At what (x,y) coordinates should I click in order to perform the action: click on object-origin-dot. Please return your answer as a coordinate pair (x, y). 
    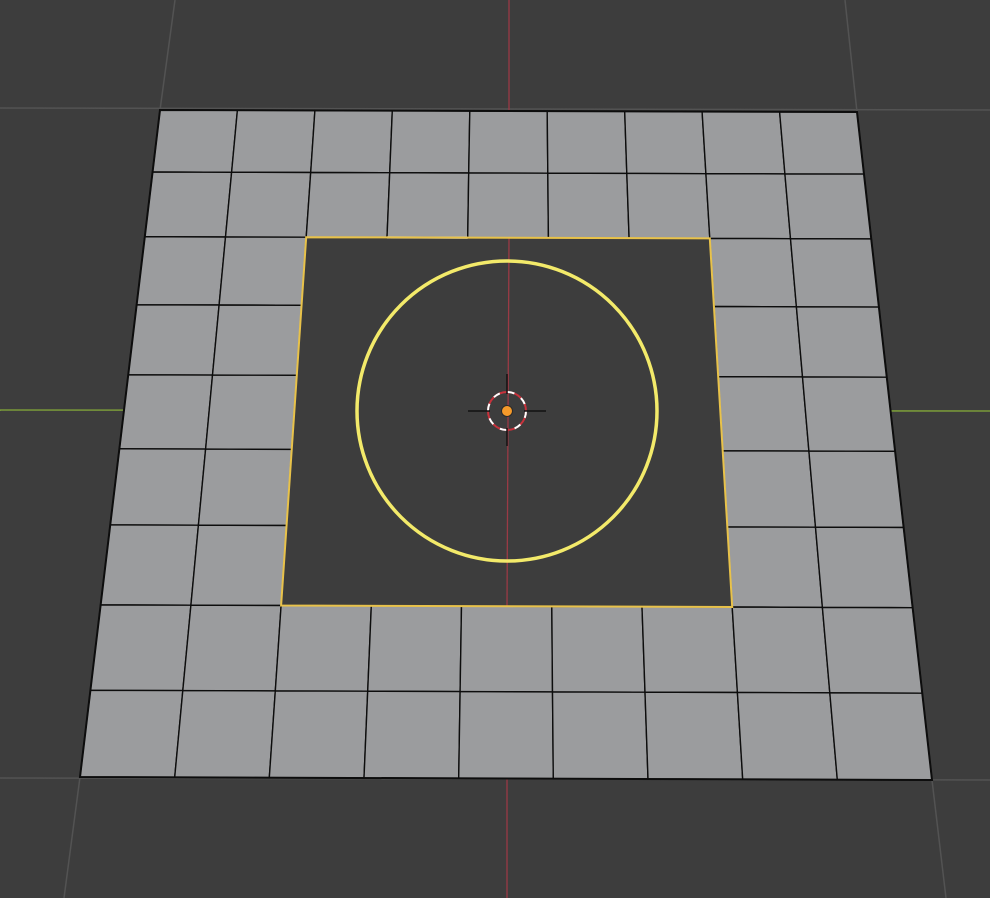
    Looking at the image, I should click on (507, 411).